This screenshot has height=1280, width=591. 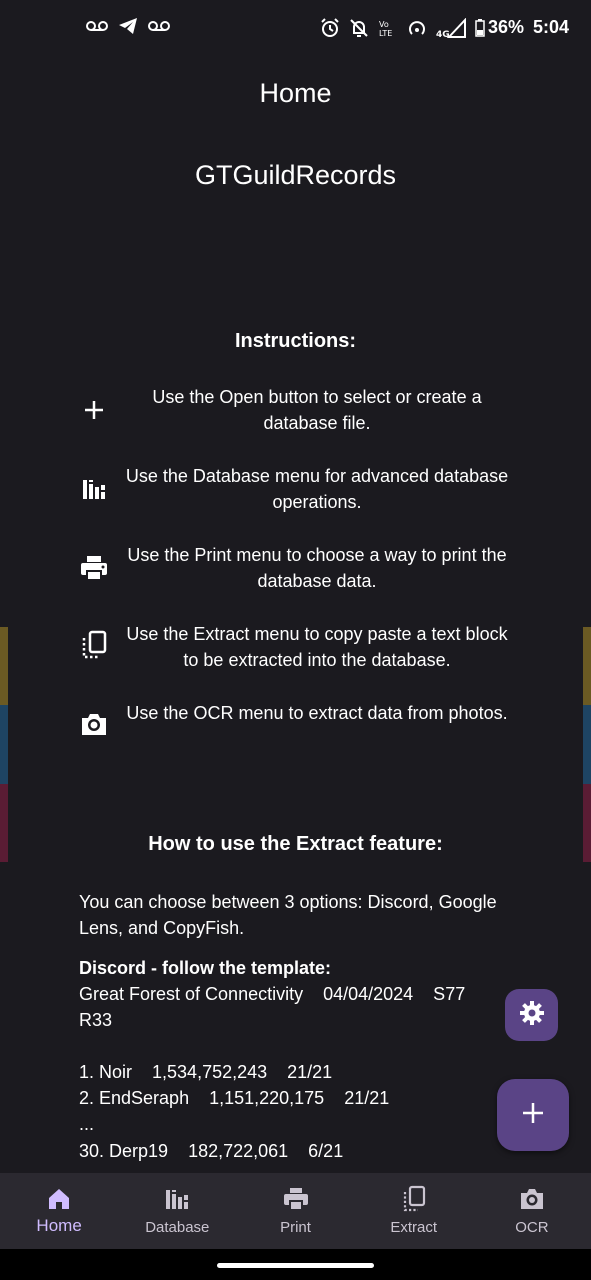 I want to click on svg-text: LTE, so click(x=385, y=33).